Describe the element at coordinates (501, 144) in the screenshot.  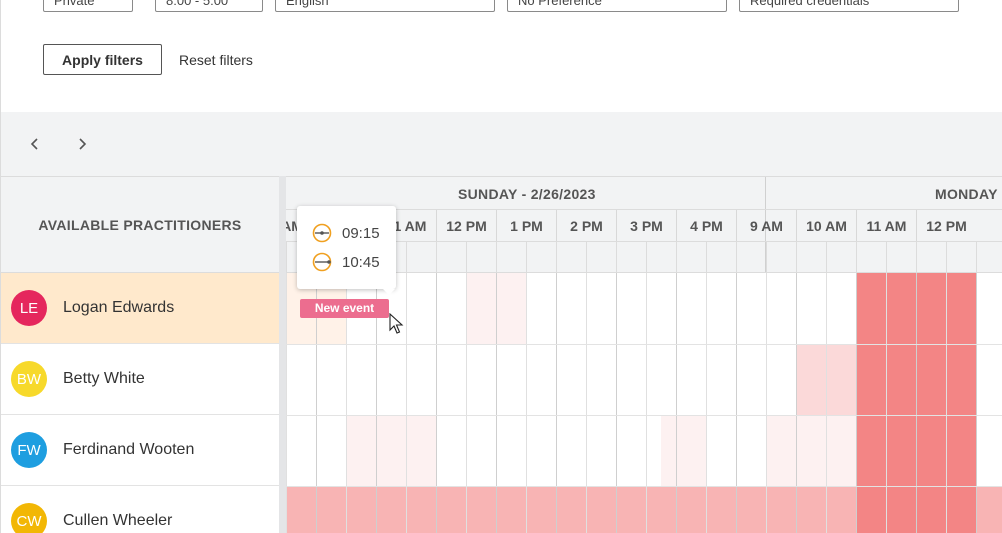
I see `date-navigation` at that location.